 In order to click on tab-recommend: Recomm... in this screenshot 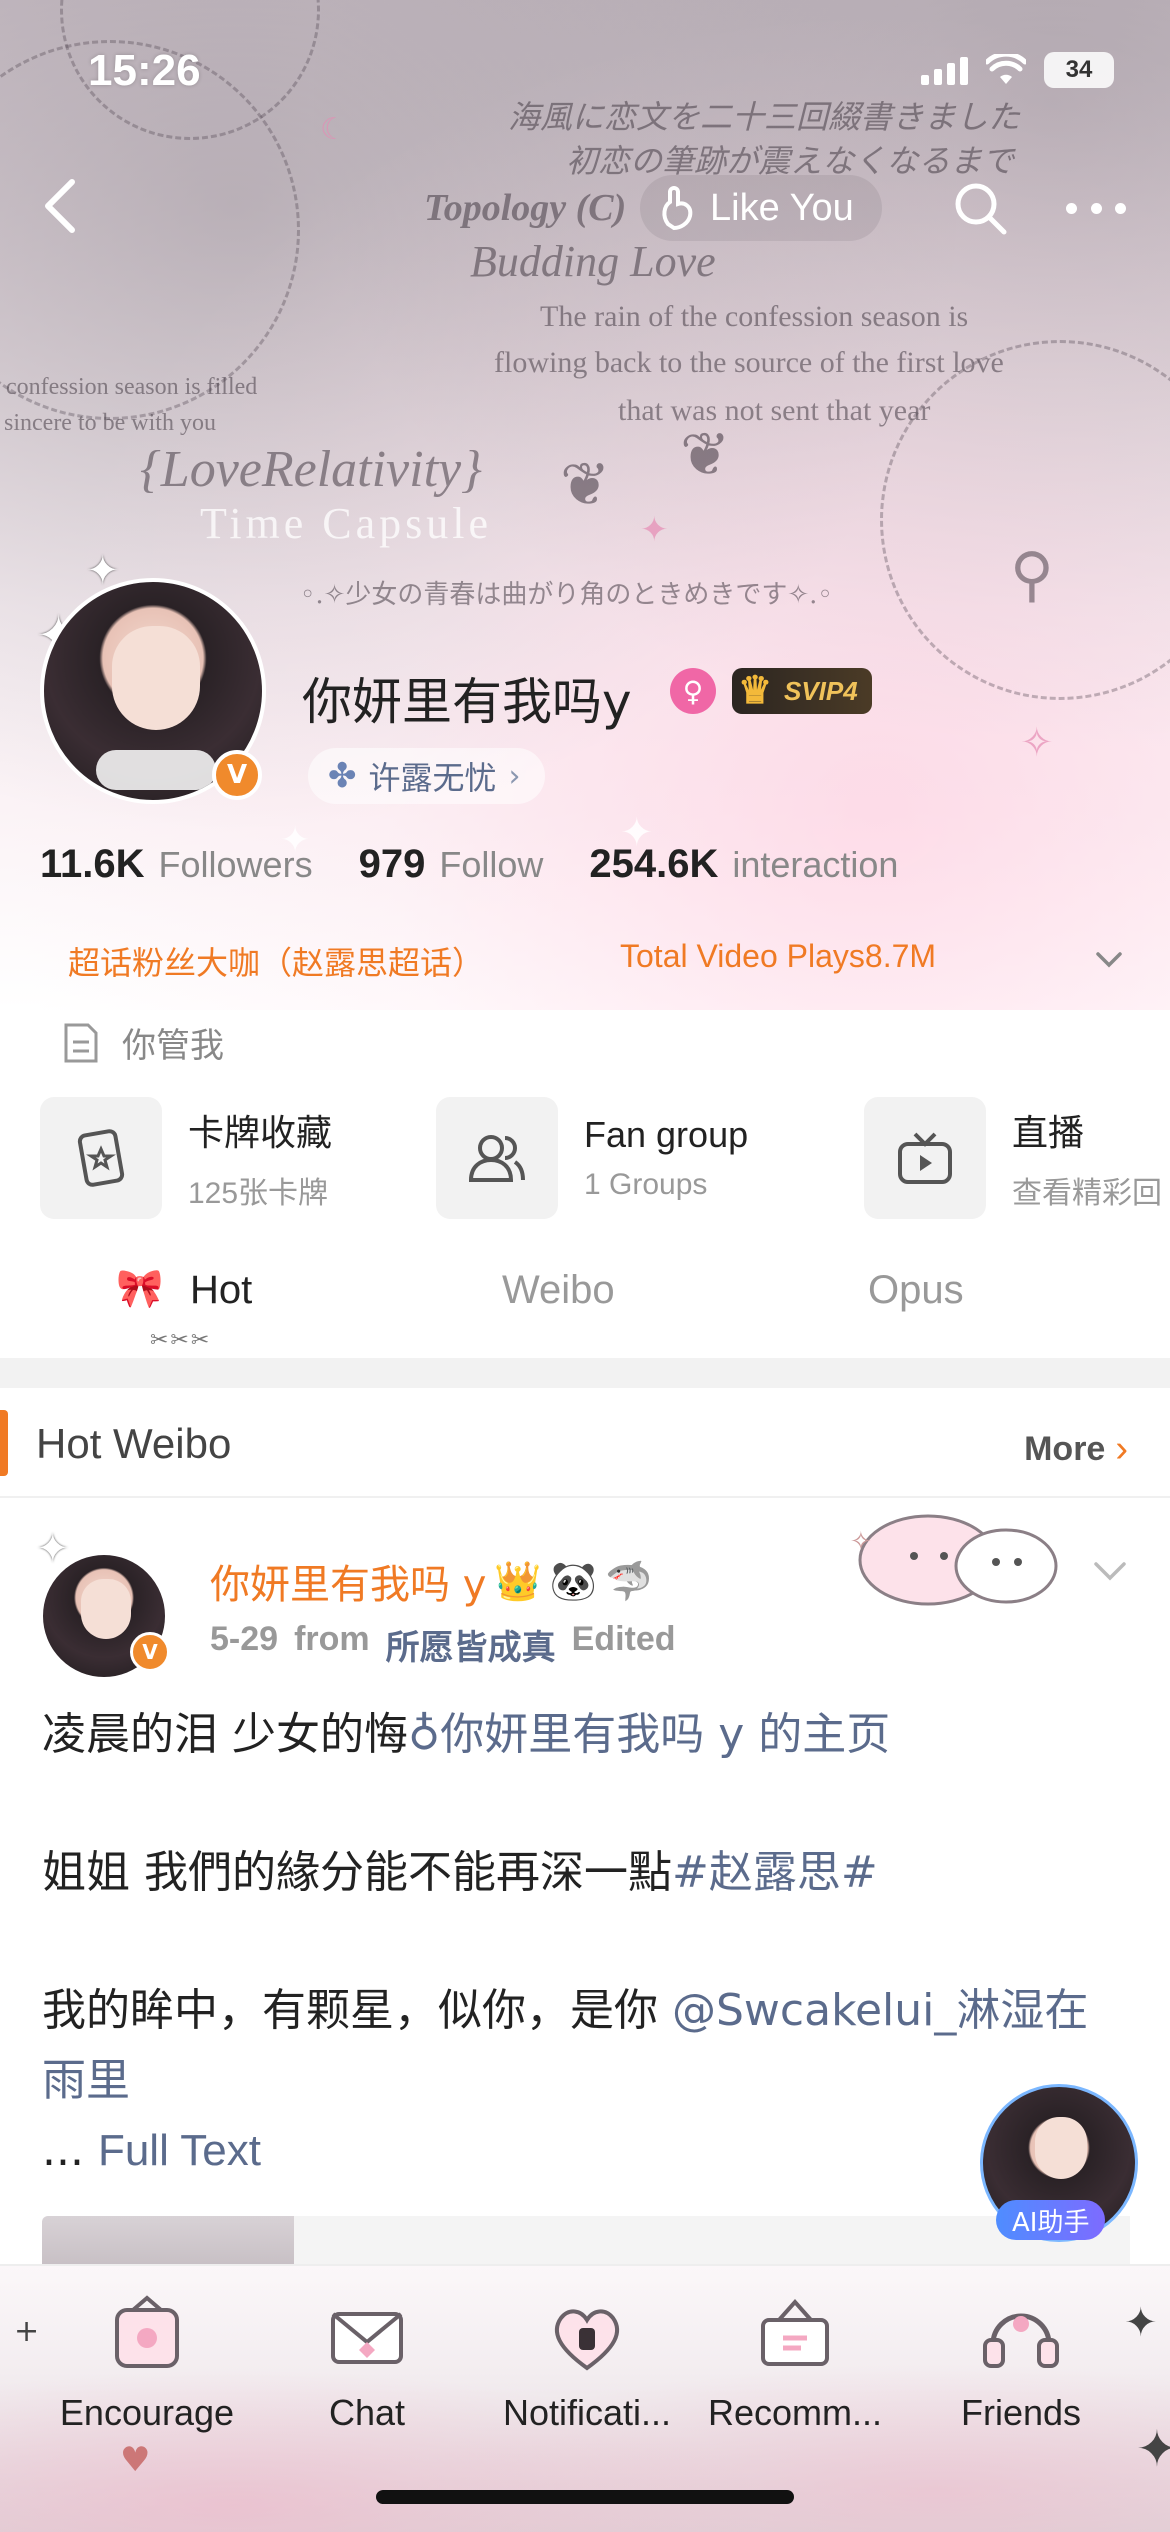, I will do `click(795, 2359)`.